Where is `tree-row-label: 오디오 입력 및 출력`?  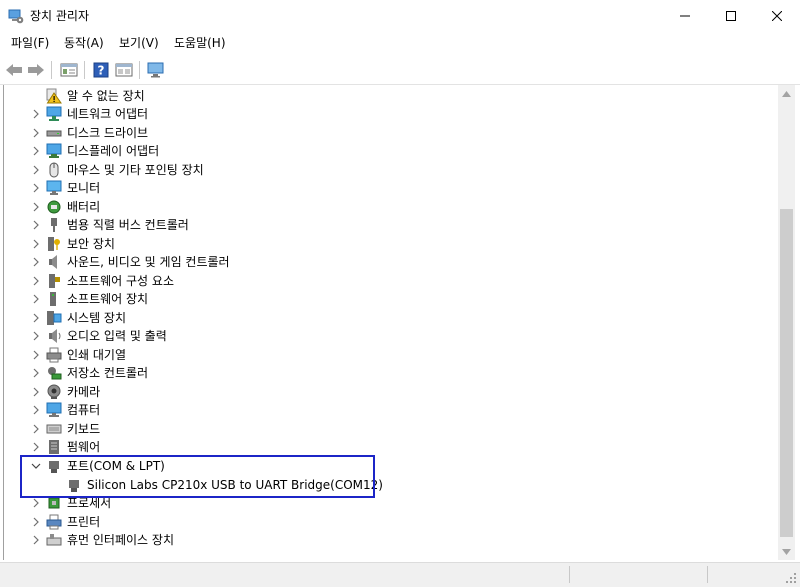 tree-row-label: 오디오 입력 및 출력 is located at coordinates (117, 336).